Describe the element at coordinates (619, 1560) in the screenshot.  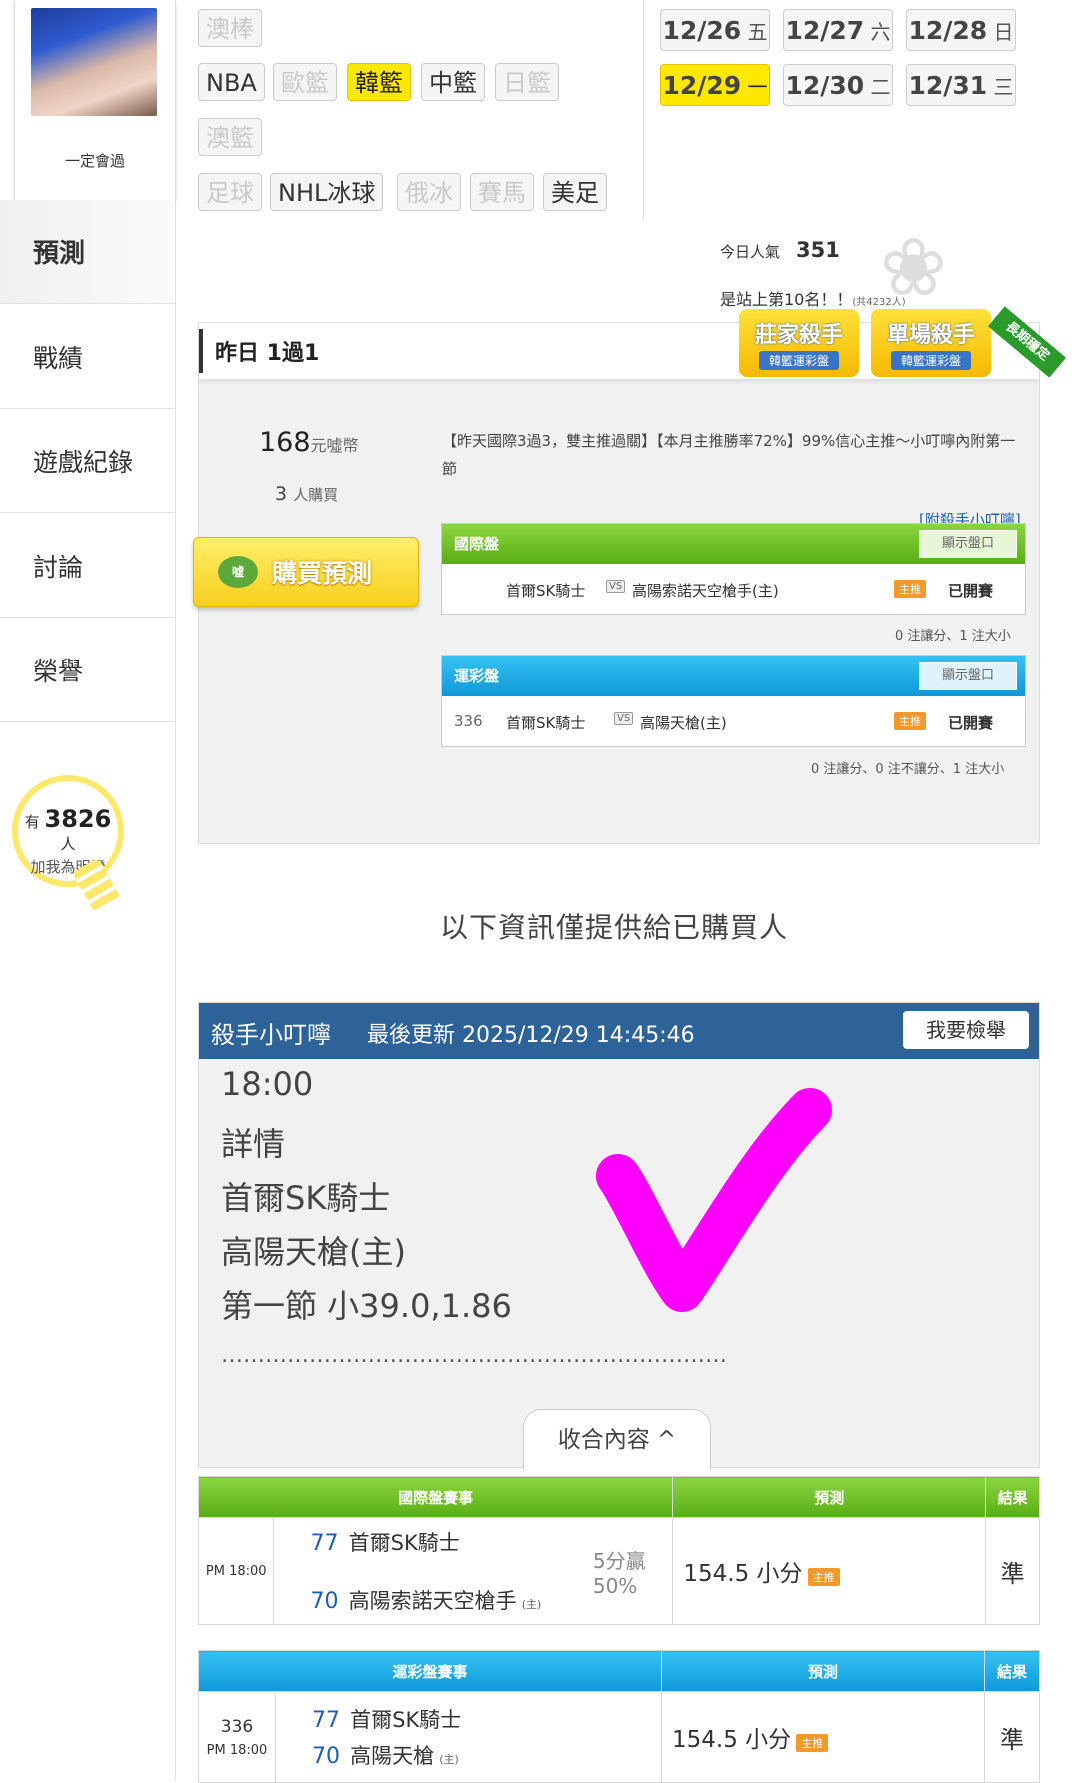
I see `spread: 5分贏` at that location.